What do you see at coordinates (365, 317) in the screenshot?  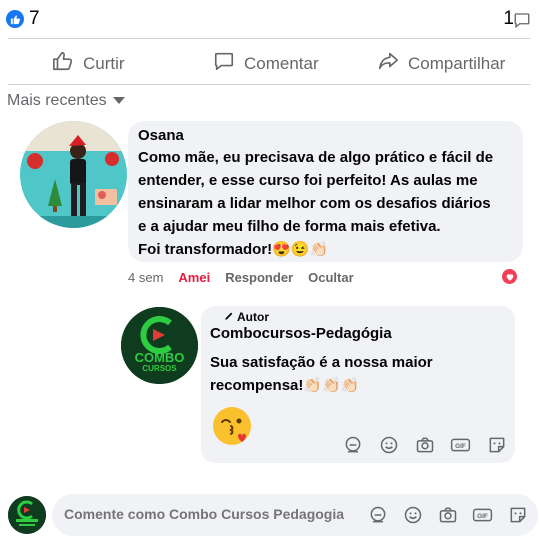 I see `author-badge: Autor` at bounding box center [365, 317].